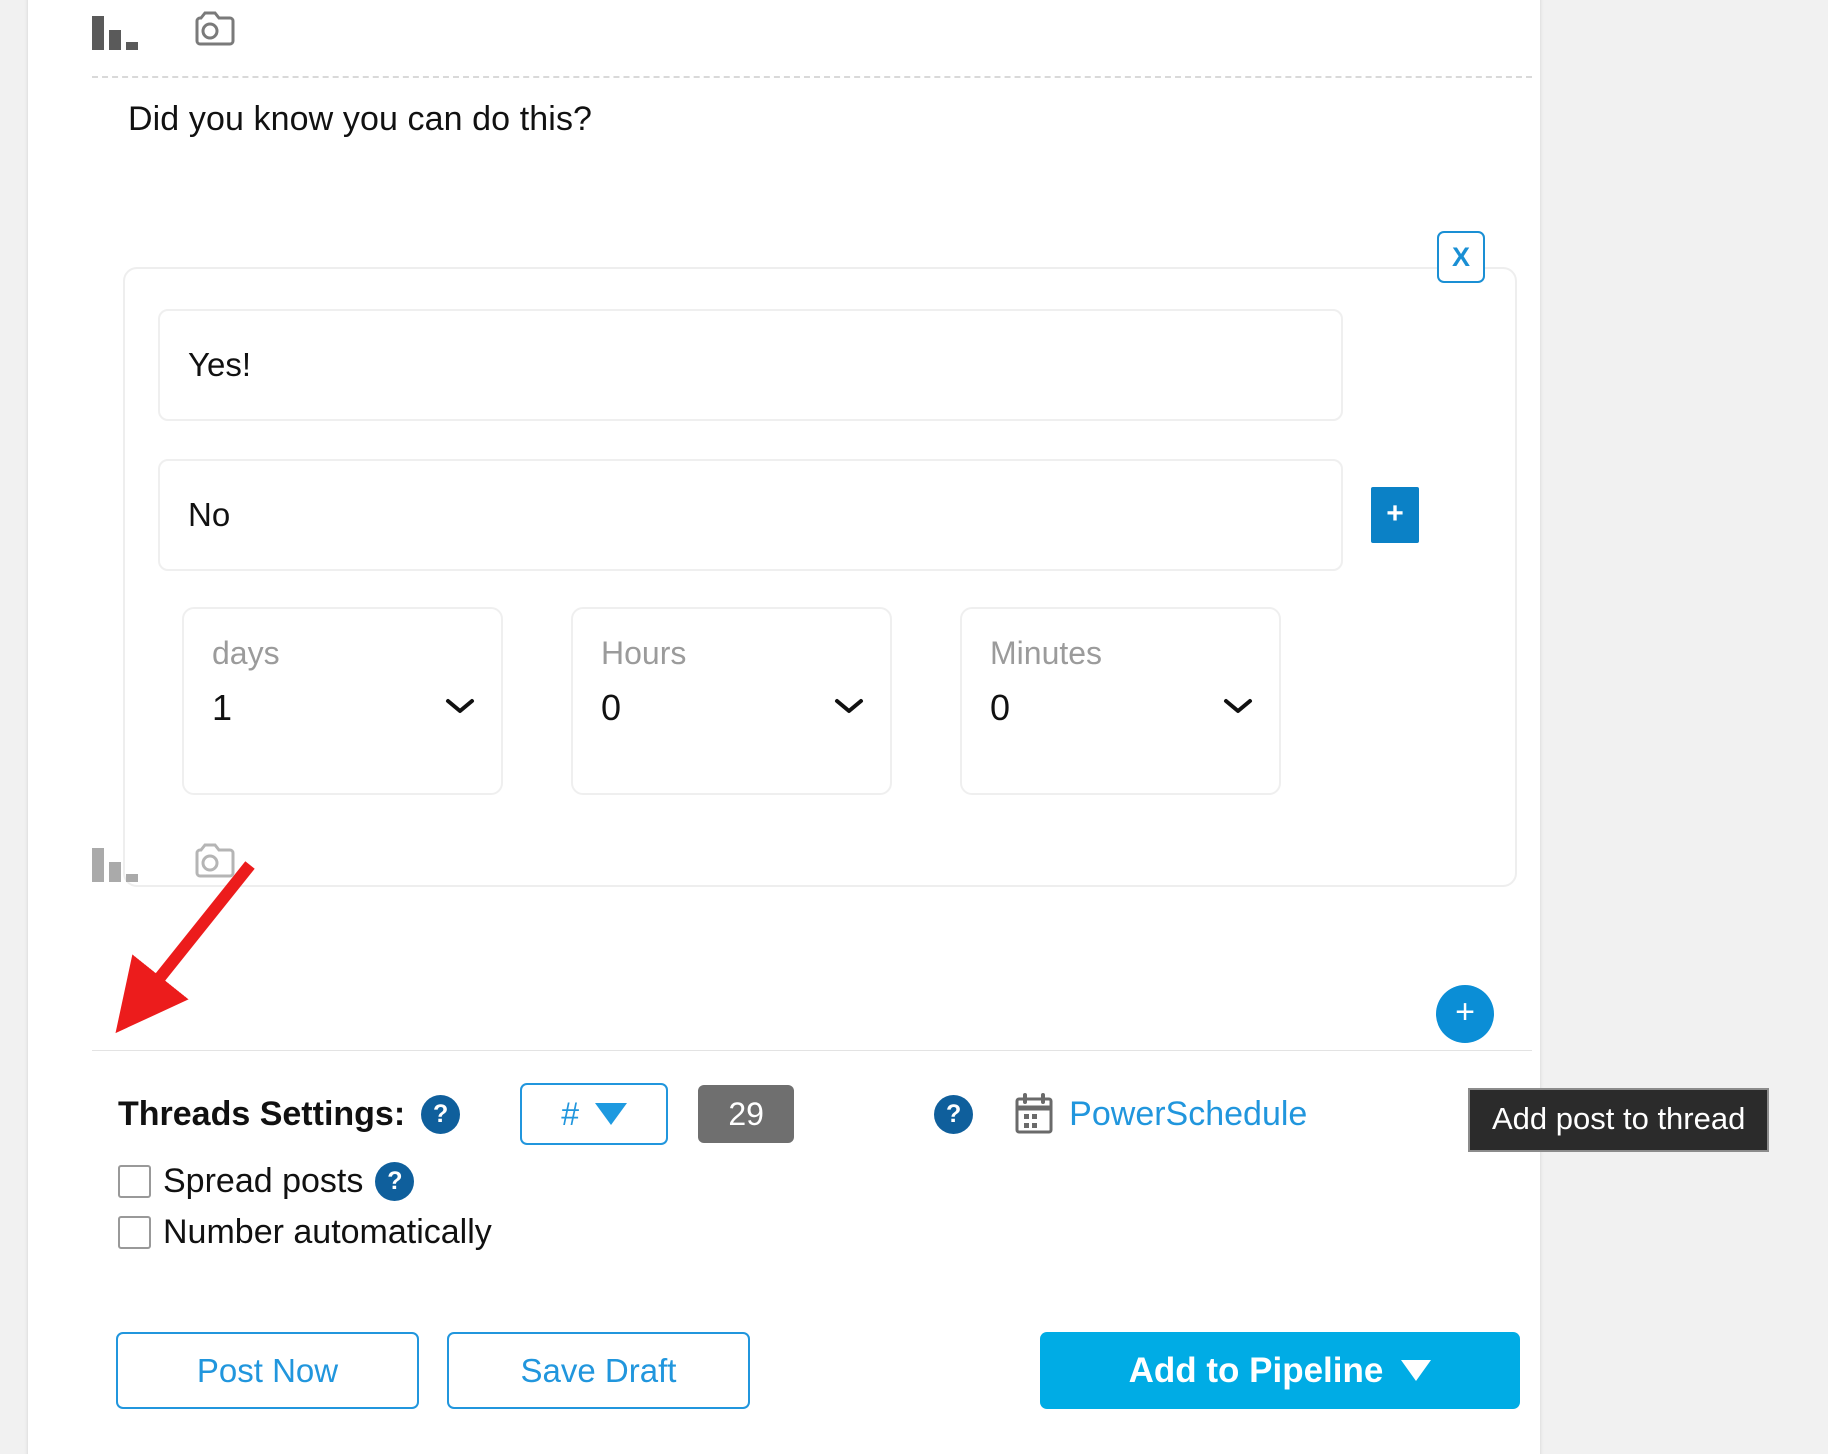 Image resolution: width=1828 pixels, height=1454 pixels. I want to click on threads-checkbox-group: Spread posts ? Number automatically, so click(305, 1213).